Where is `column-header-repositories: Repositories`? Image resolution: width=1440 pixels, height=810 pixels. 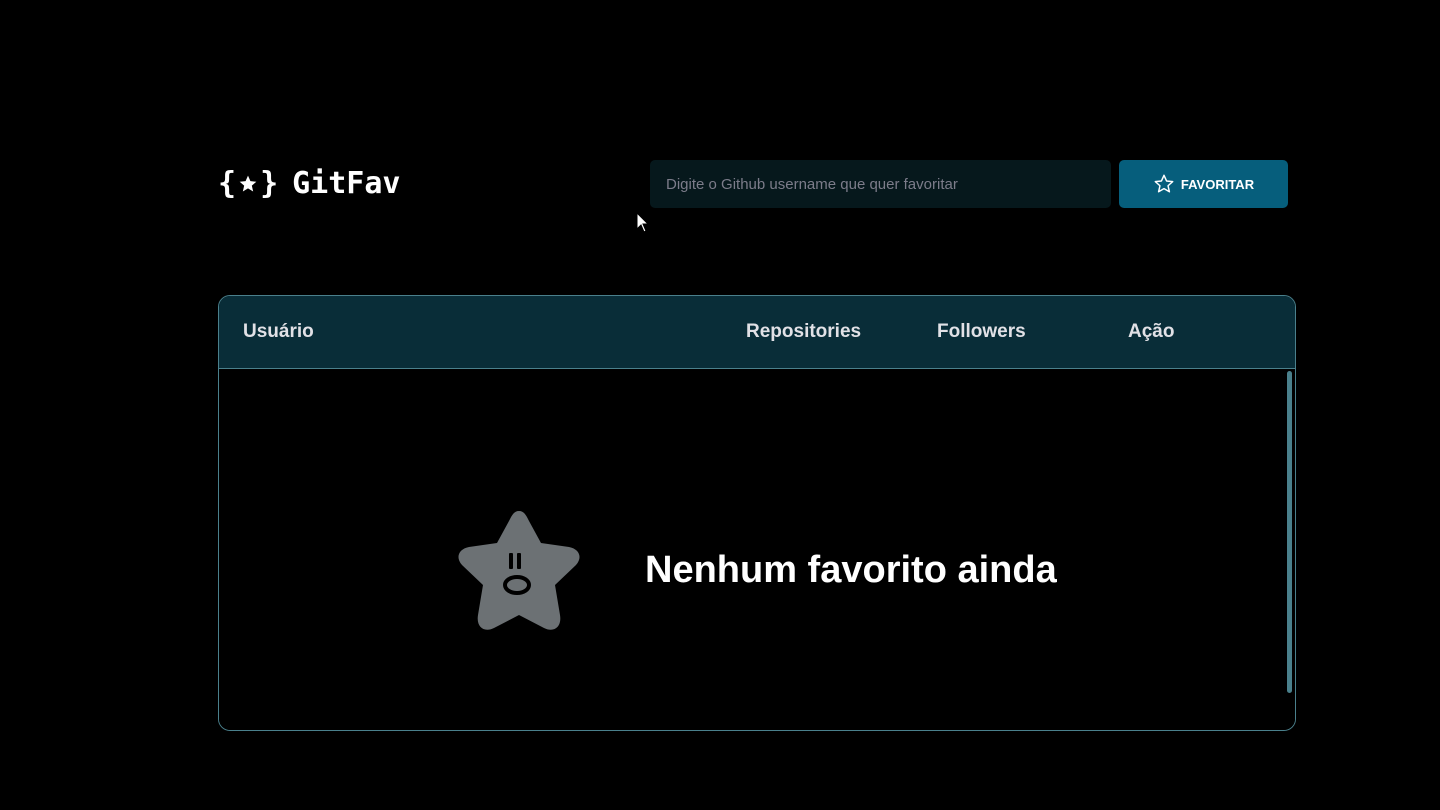
column-header-repositories: Repositories is located at coordinates (804, 331).